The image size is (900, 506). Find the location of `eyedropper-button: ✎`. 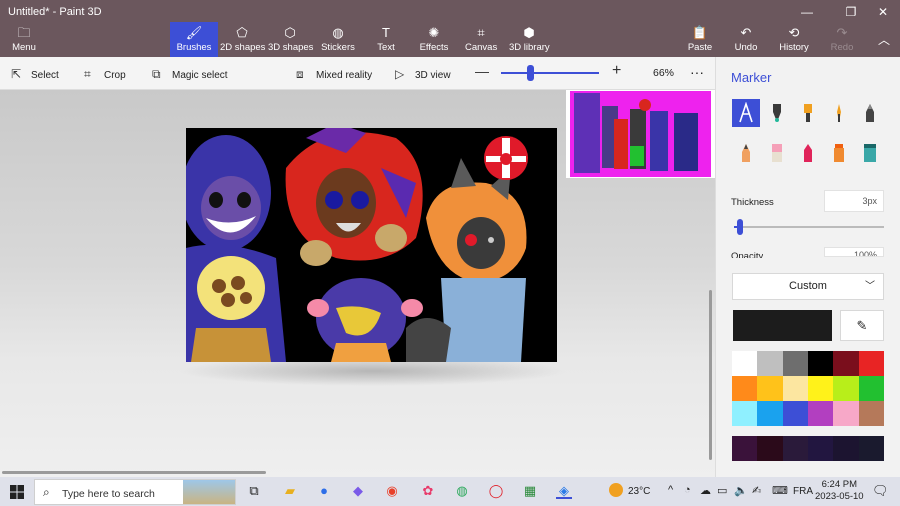

eyedropper-button: ✎ is located at coordinates (862, 325).